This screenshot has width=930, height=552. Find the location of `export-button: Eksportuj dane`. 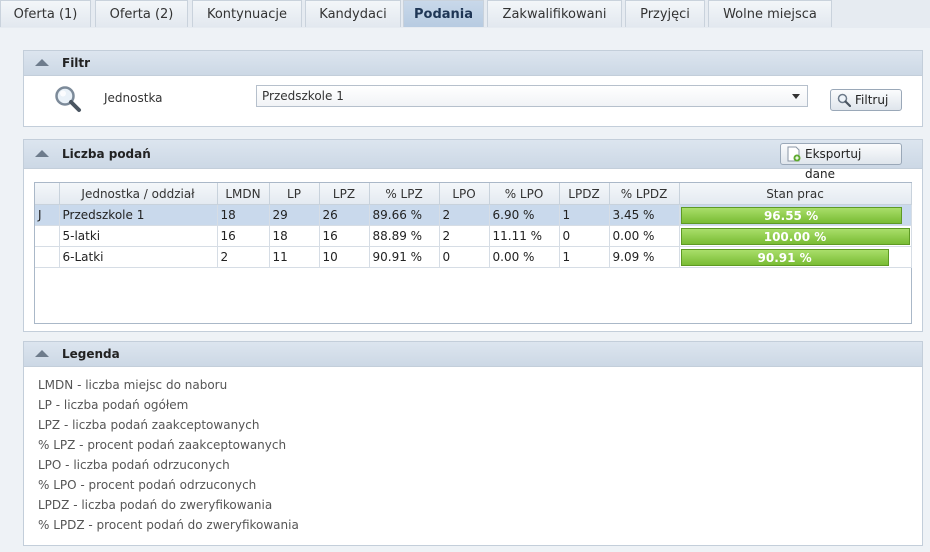

export-button: Eksportuj dane is located at coordinates (841, 162).